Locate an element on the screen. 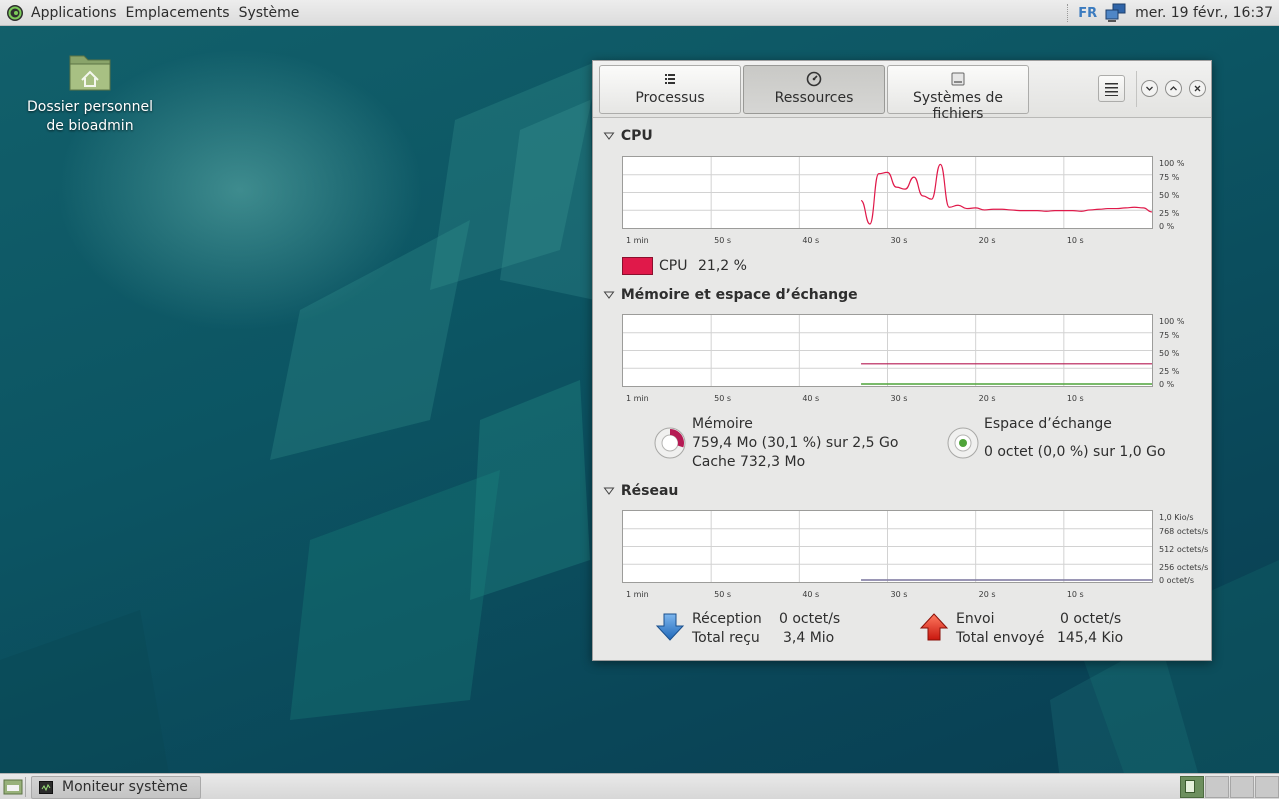 The height and width of the screenshot is (799, 1279). receive-value: 0 octet/s is located at coordinates (810, 619).